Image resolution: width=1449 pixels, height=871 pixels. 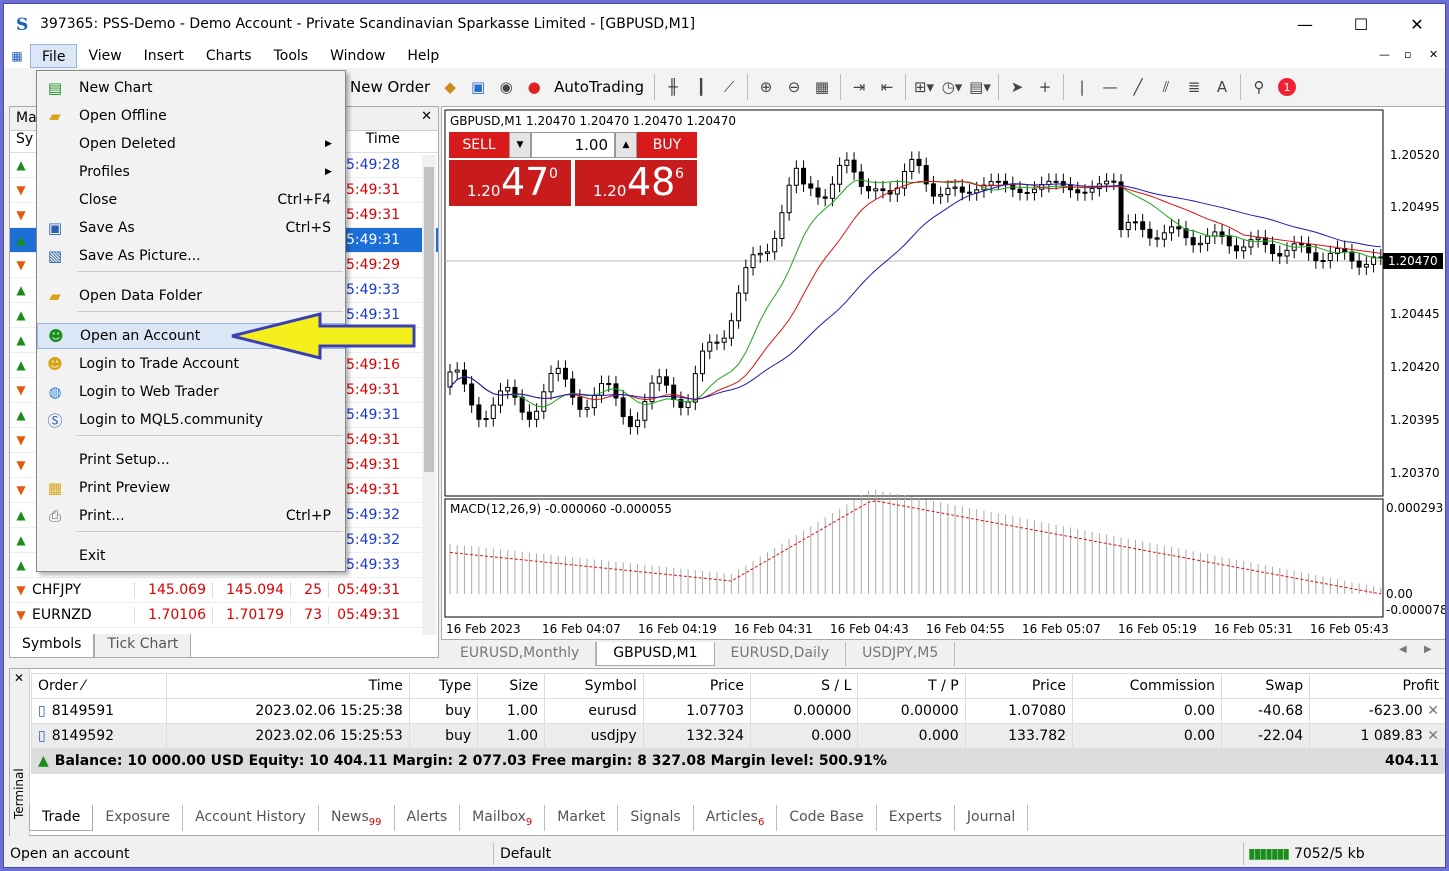 What do you see at coordinates (191, 88) in the screenshot?
I see `file-menu-item: ▤ New Chart` at bounding box center [191, 88].